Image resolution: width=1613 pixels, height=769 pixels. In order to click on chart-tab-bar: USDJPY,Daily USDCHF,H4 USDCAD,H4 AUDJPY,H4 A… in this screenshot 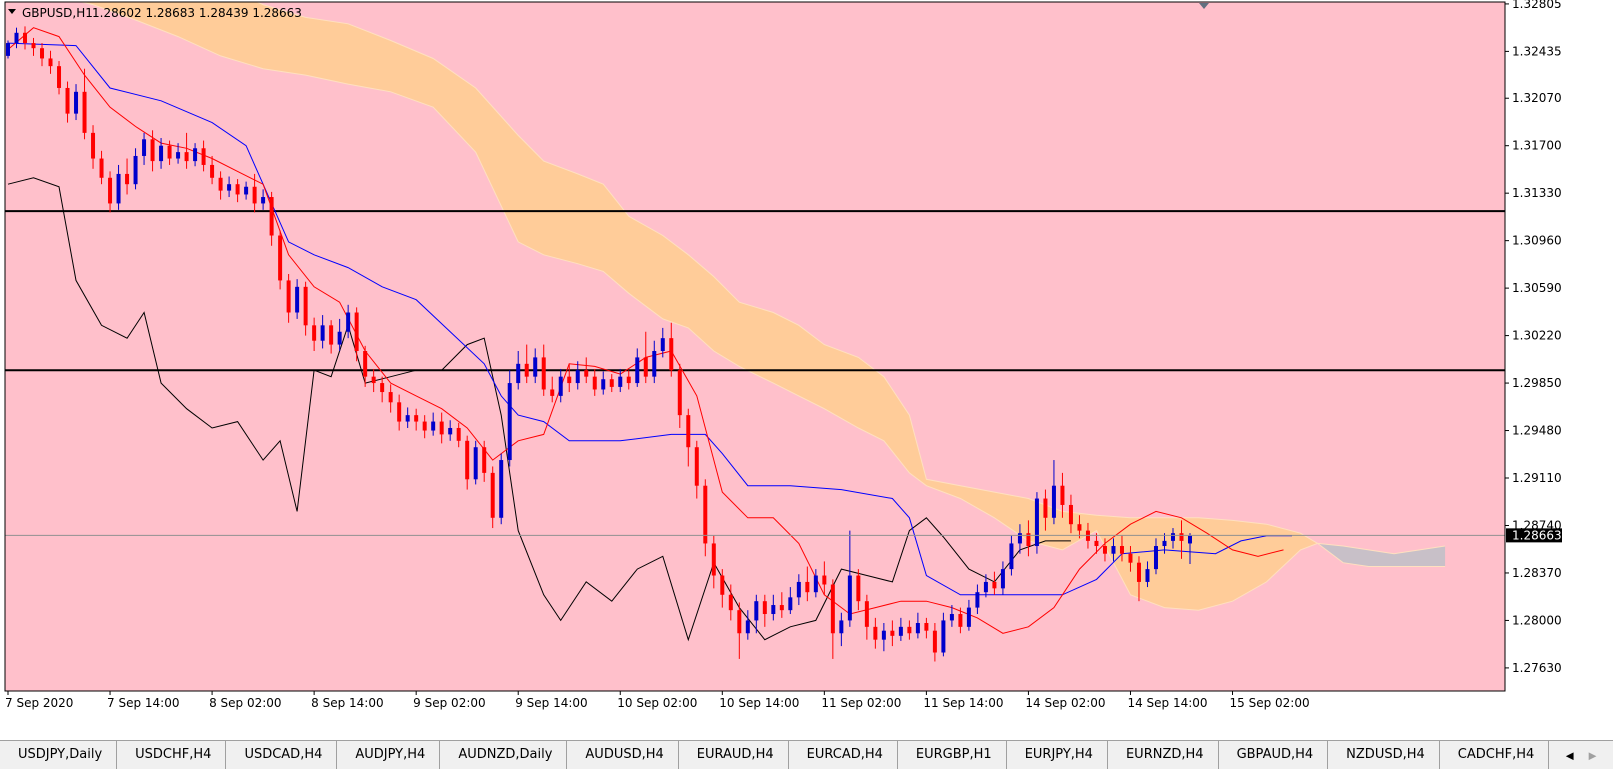, I will do `click(806, 754)`.